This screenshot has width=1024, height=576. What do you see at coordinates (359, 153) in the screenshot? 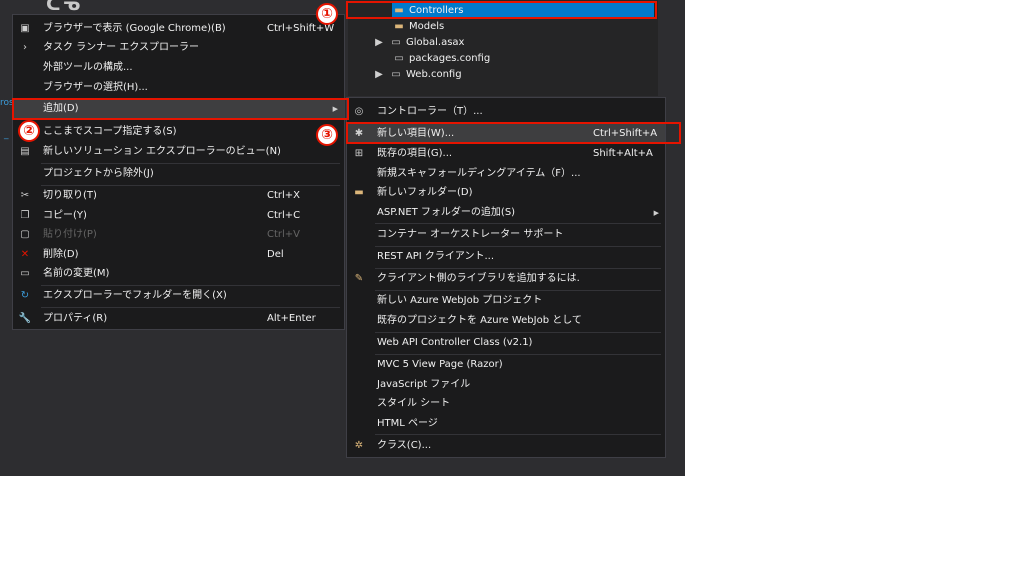
I see `existing-item-icon: ⊞` at bounding box center [359, 153].